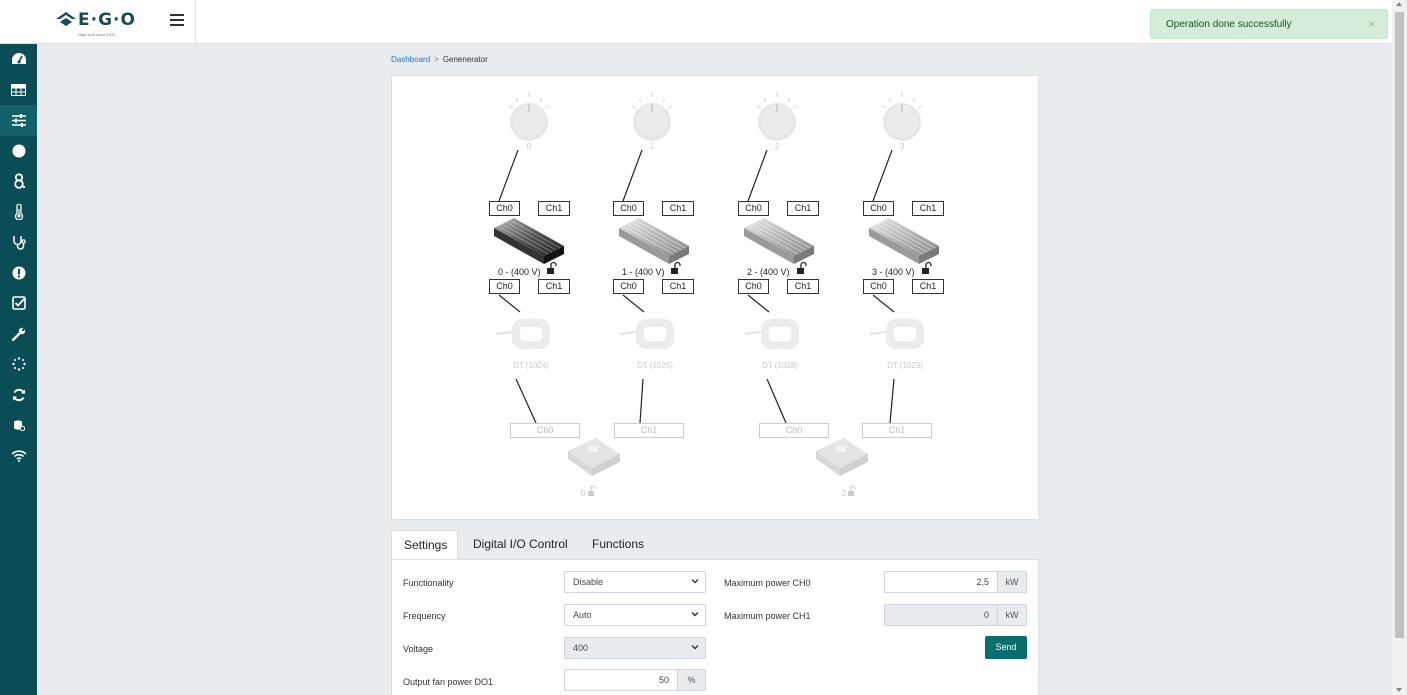 The height and width of the screenshot is (695, 1407). What do you see at coordinates (66, 19) in the screenshot?
I see `logo-mark-icon` at bounding box center [66, 19].